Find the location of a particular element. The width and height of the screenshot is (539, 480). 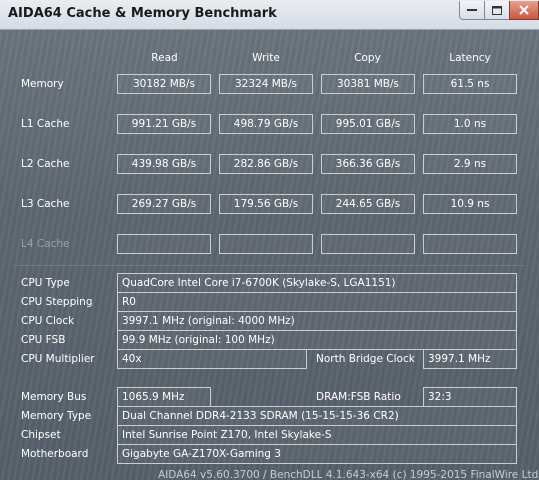

cpu-clock-label: CPU Clock is located at coordinates (48, 321).